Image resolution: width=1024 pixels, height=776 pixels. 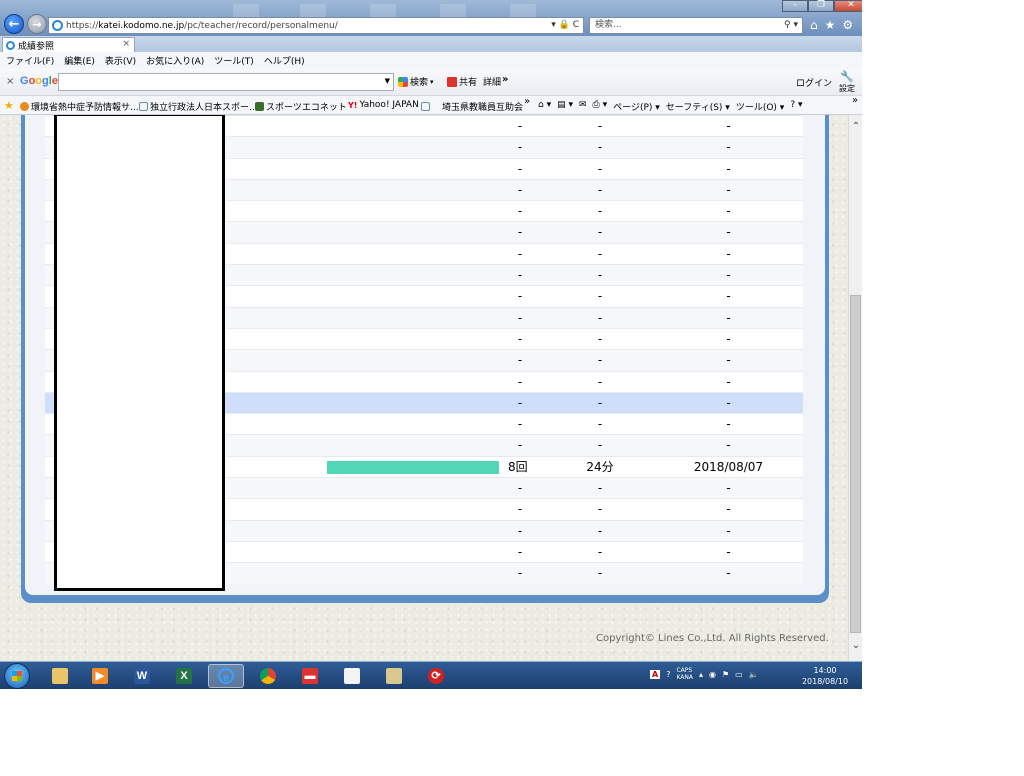 I want to click on home-icon: ⌂ ▾, so click(x=544, y=106).